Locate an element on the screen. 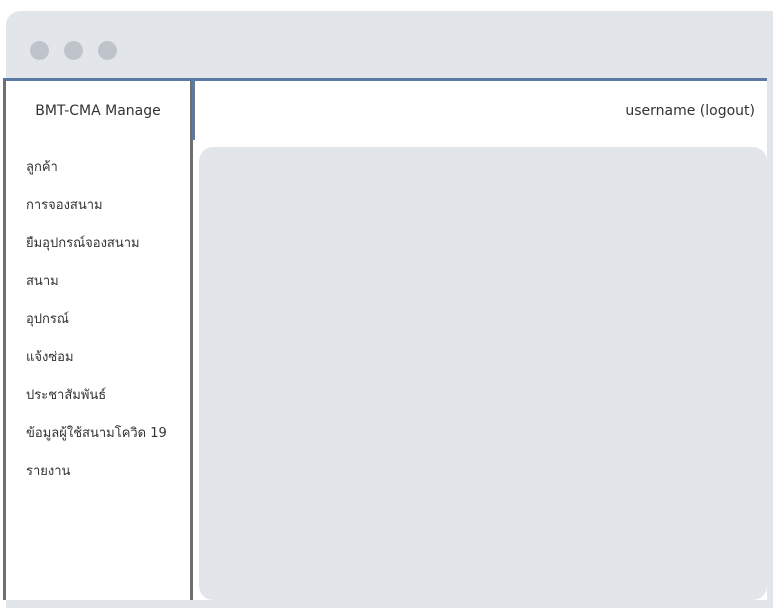 This screenshot has height=608, width=773. window-minimize-button is located at coordinates (73, 50).